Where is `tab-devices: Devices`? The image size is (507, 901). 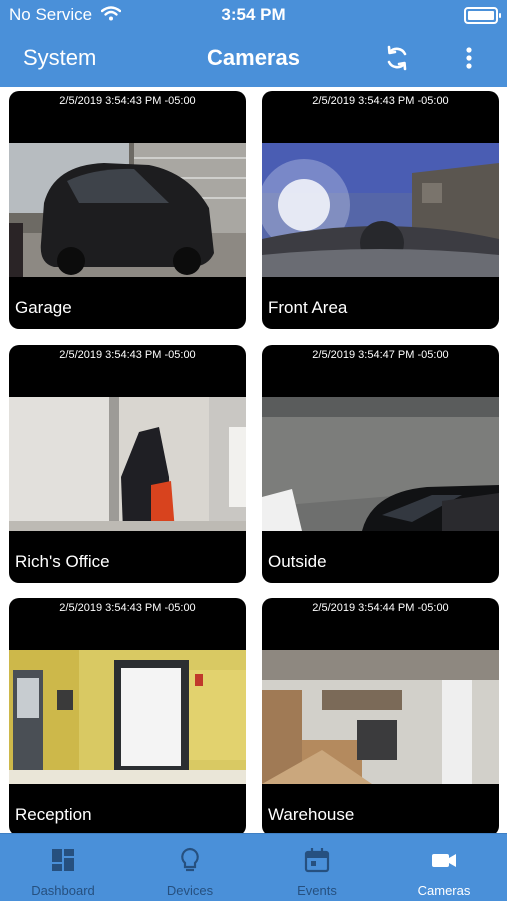
tab-devices: Devices is located at coordinates (190, 867).